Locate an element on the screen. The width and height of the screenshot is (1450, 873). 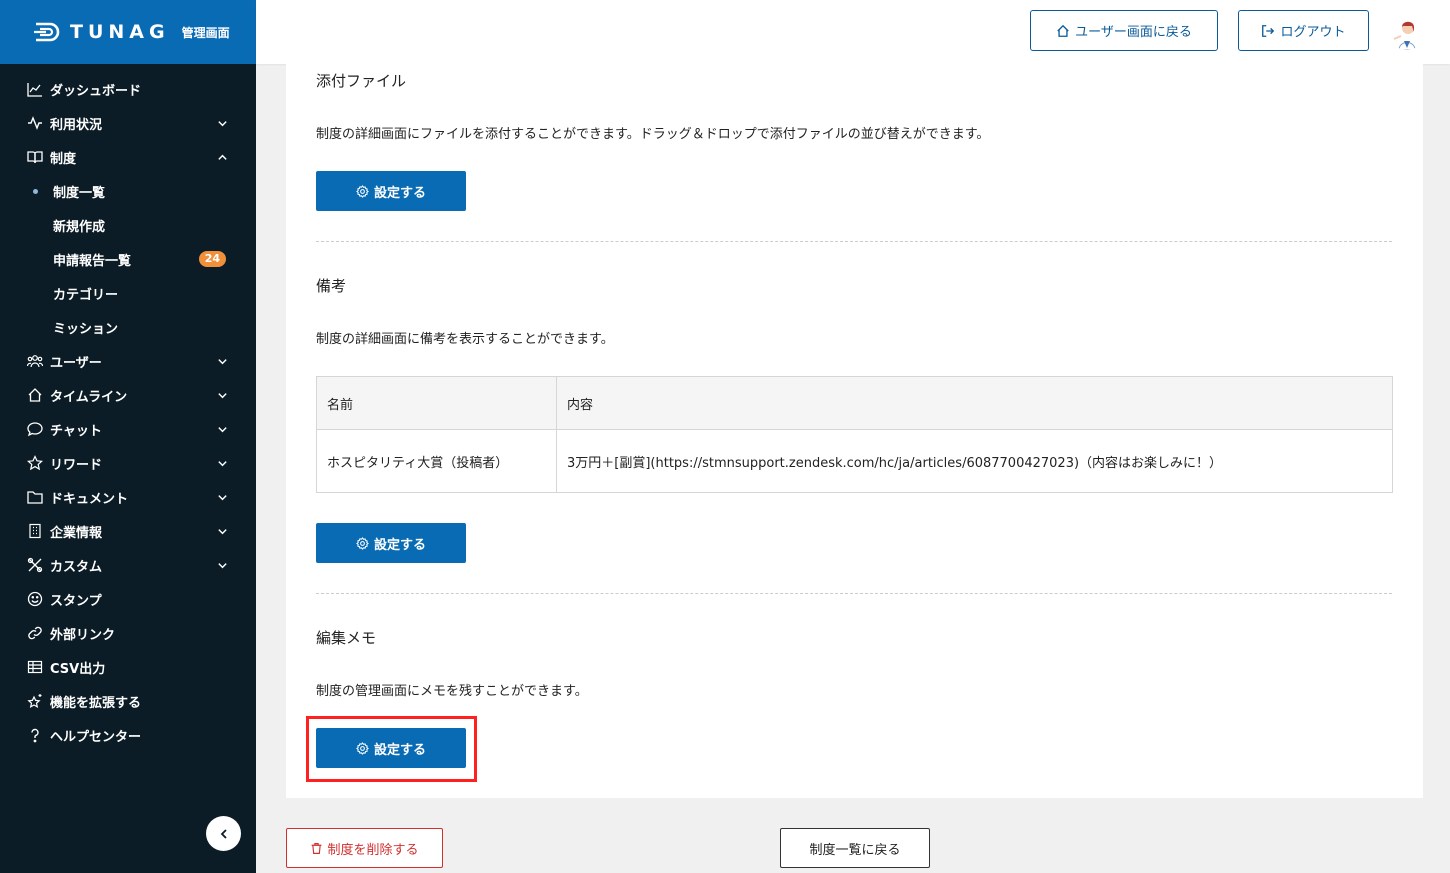
tunag-logo-icon is located at coordinates (49, 32).